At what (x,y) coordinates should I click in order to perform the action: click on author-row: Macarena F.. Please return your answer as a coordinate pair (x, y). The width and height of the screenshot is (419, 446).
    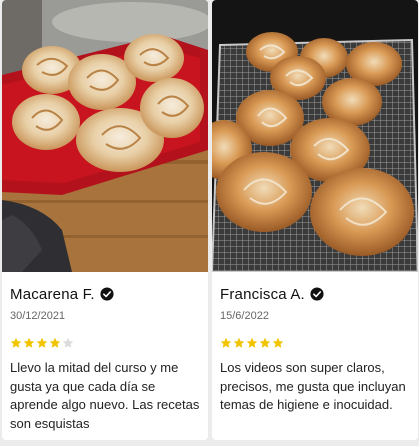
    Looking at the image, I should click on (105, 294).